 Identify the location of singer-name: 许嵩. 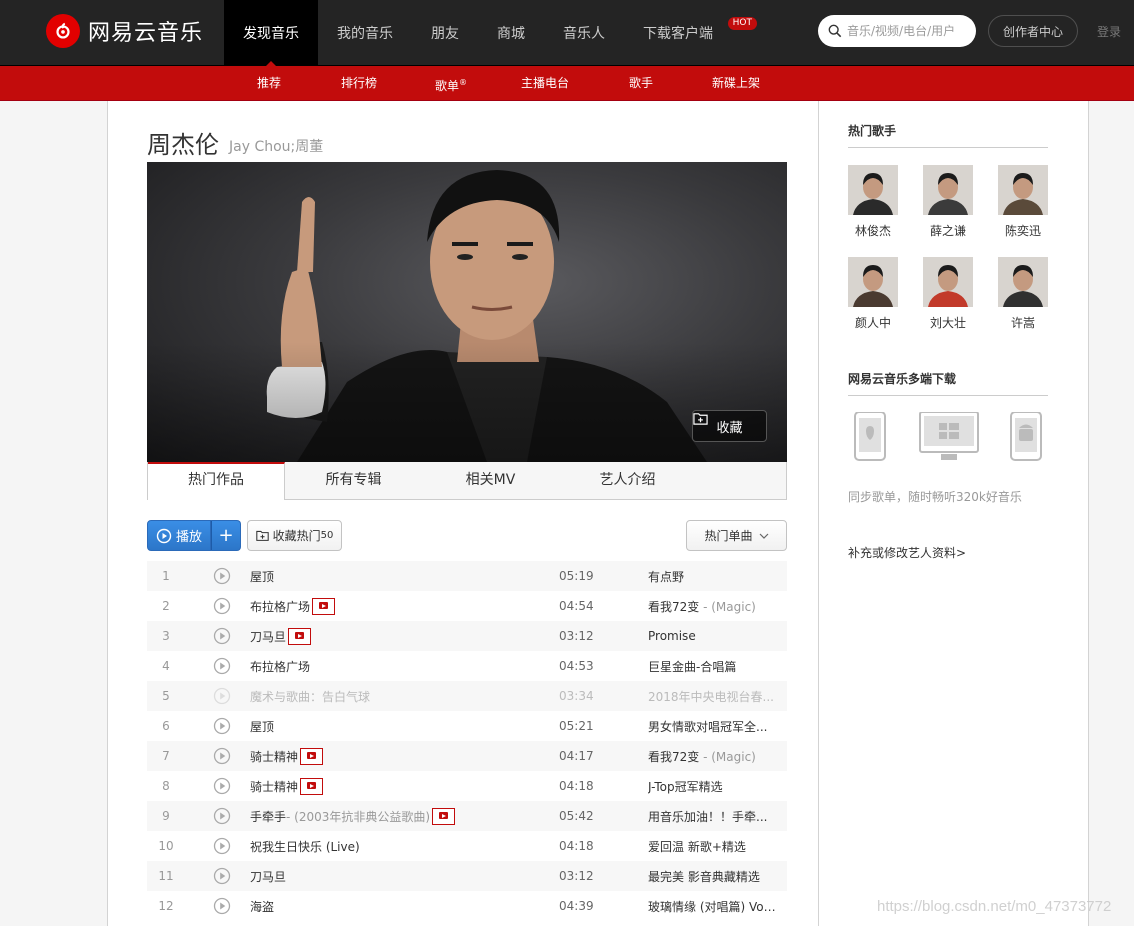
(1023, 322).